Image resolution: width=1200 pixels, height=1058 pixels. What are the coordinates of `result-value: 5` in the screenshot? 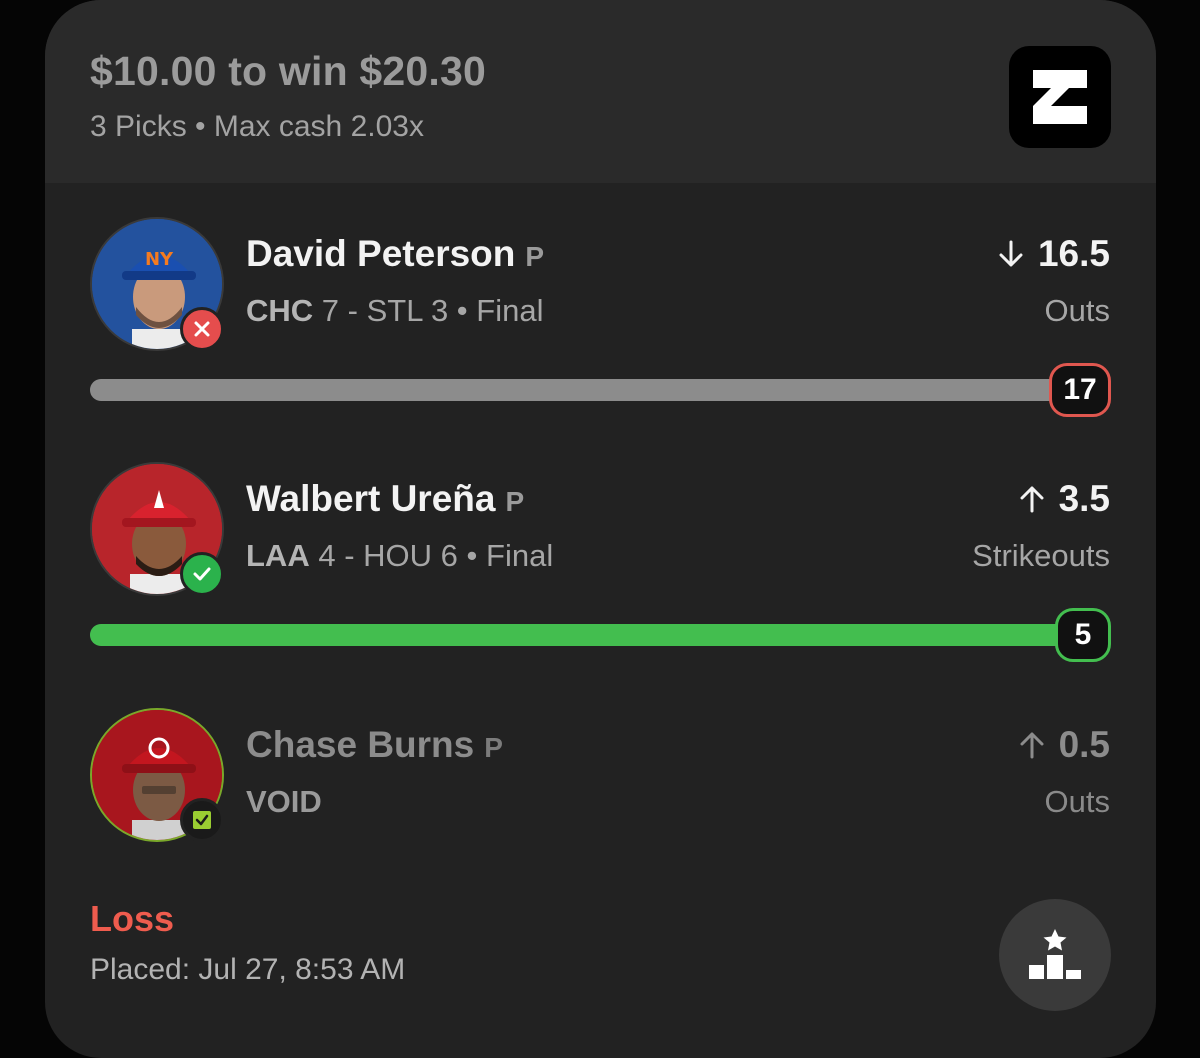 It's located at (1083, 635).